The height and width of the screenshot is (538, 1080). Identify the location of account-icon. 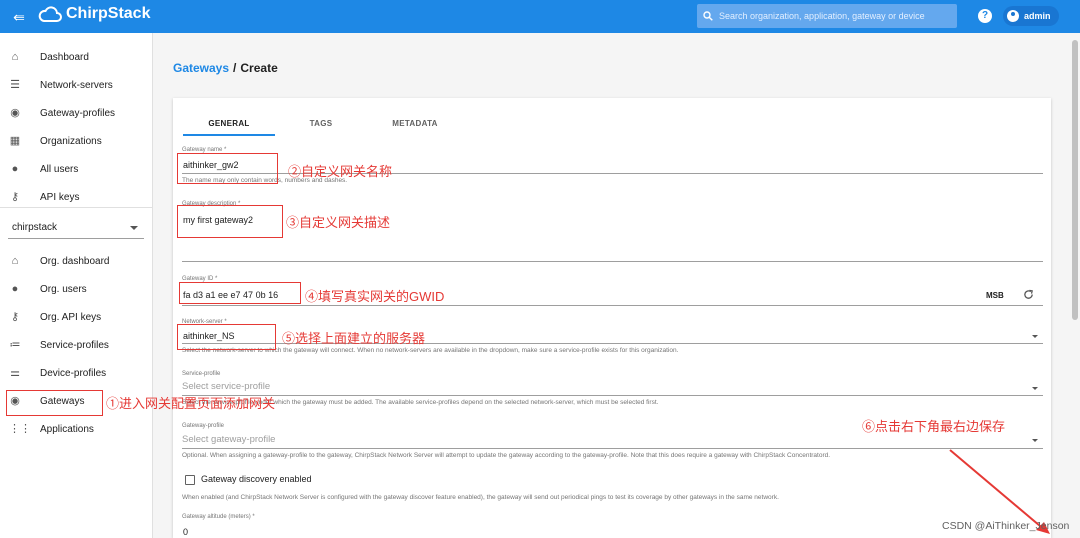
(1013, 16).